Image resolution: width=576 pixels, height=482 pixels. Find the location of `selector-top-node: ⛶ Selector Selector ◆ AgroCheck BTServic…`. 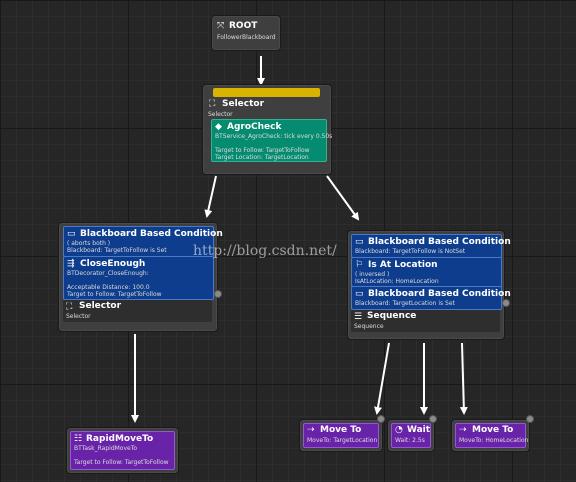

selector-top-node: ⛶ Selector Selector ◆ AgroCheck BTServic… is located at coordinates (267, 129).